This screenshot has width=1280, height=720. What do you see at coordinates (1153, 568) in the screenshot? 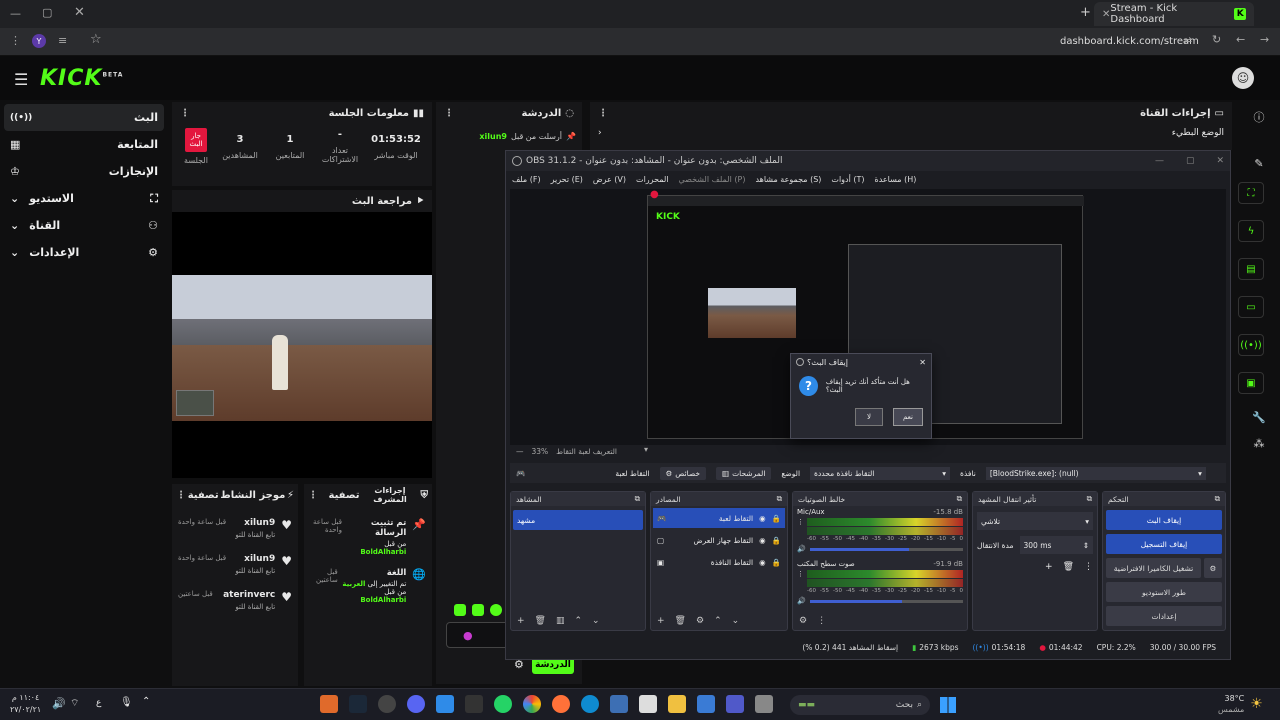
I see `virtual-camera-button: تشغيل الكاميرا الافتراضية` at bounding box center [1153, 568].